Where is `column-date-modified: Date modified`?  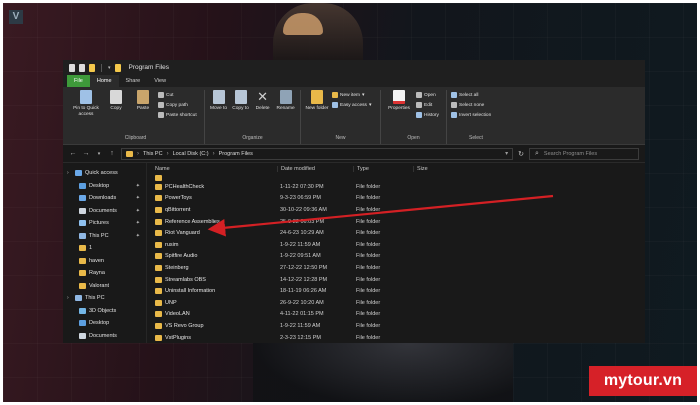
column-date-modified: Date modified is located at coordinates (315, 169).